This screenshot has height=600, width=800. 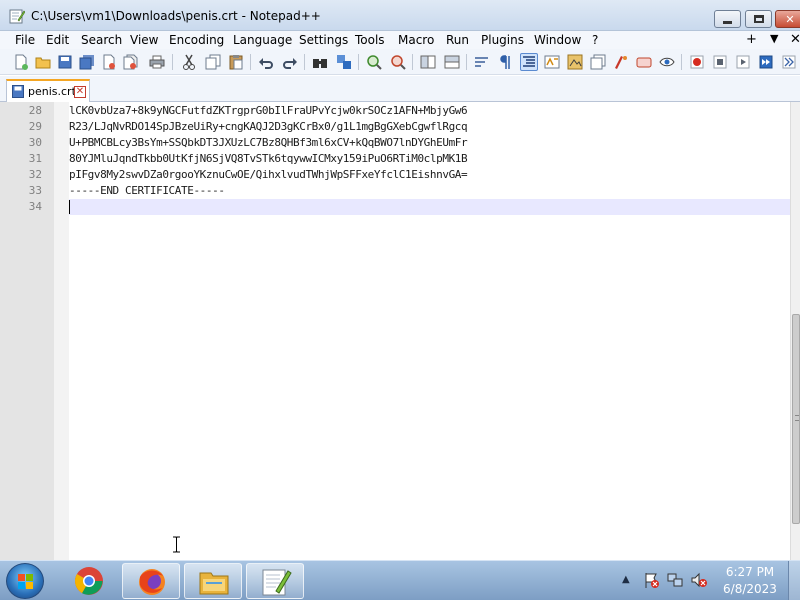 I want to click on notepadpp-icon, so click(x=277, y=582).